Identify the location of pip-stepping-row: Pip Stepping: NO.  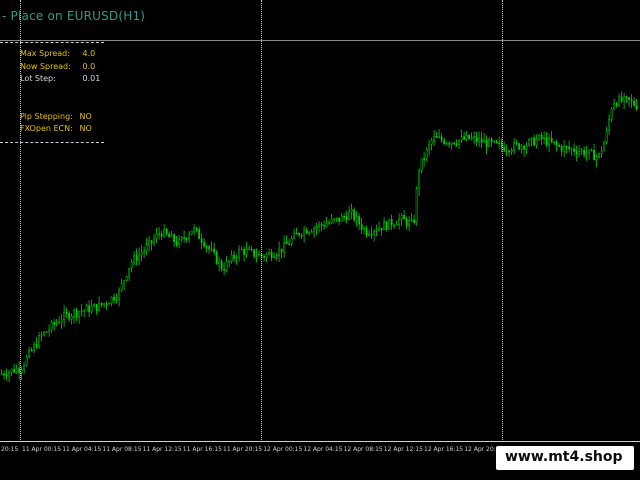
(56, 116).